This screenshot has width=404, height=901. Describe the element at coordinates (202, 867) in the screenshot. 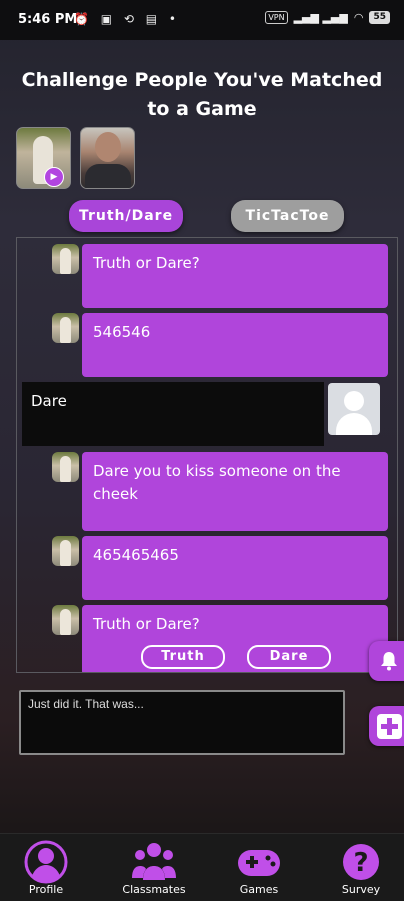

I see `bottom-nav: Profile Classmates Games ? Survey` at that location.